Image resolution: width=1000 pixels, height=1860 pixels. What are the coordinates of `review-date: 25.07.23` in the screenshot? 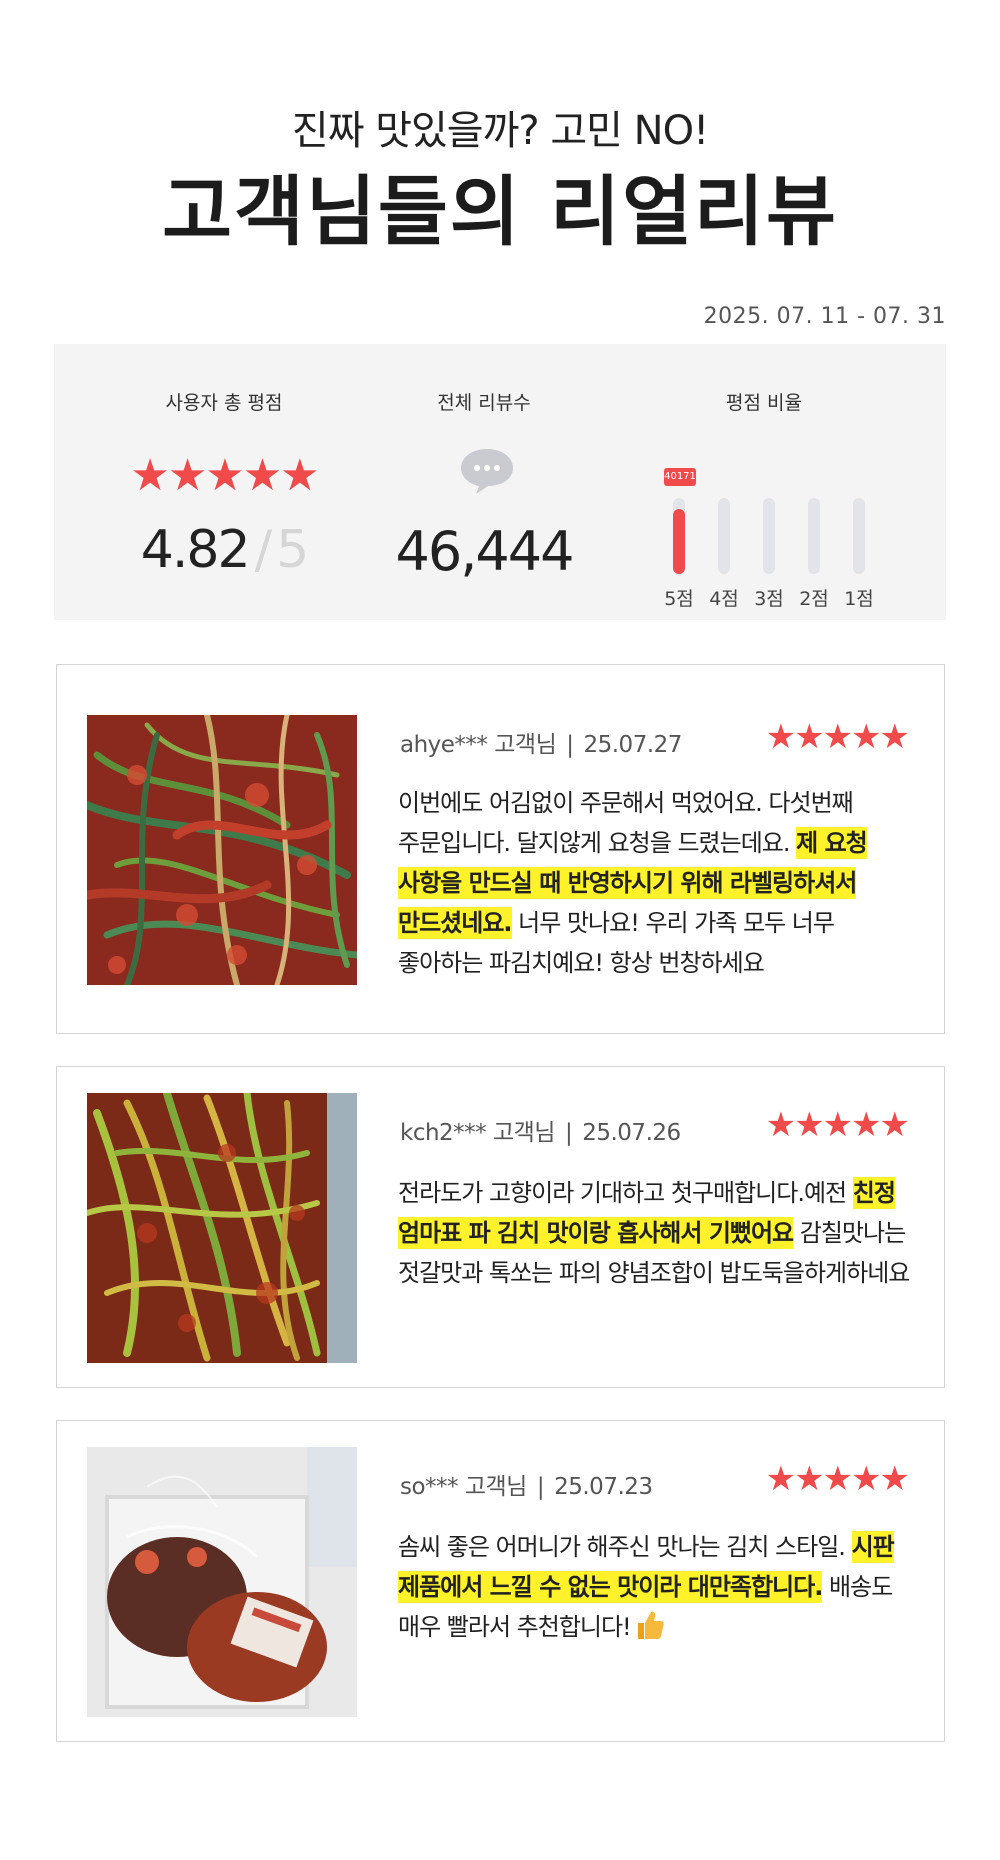 It's located at (603, 1487).